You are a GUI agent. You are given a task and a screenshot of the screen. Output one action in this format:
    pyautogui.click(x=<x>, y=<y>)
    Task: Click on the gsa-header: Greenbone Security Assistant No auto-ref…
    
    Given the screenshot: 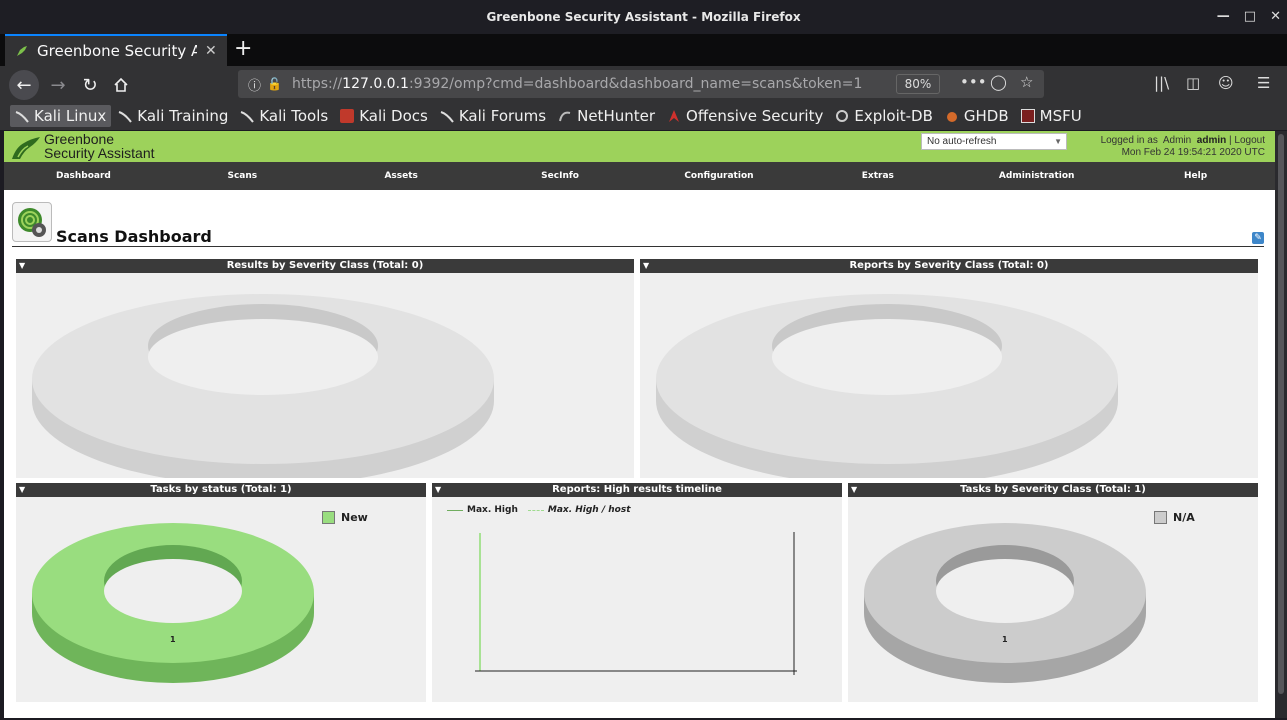 What is the action you would take?
    pyautogui.click(x=639, y=146)
    